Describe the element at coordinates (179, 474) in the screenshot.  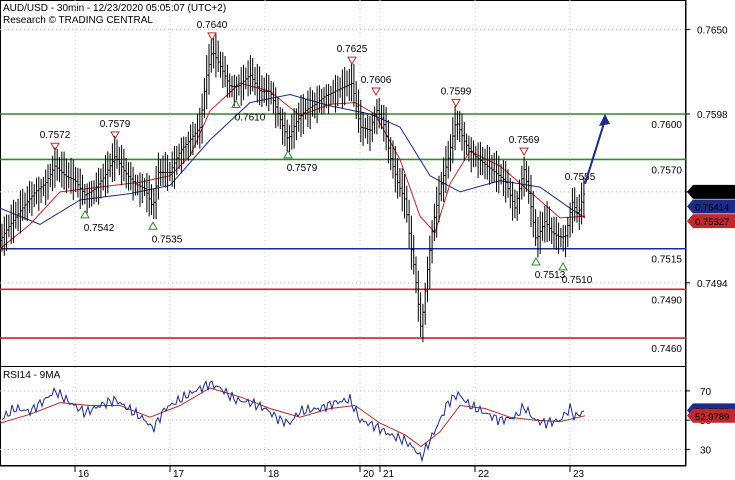
I see `time-tick-label: 17` at that location.